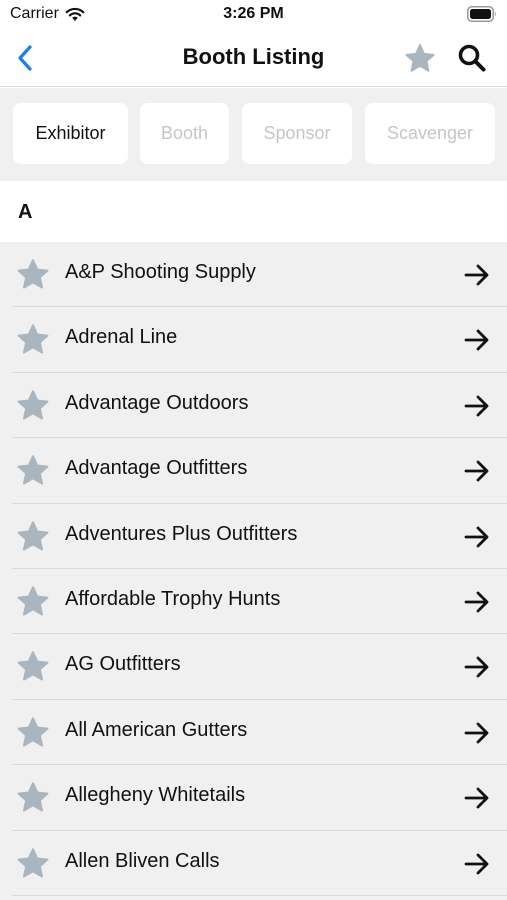 Image resolution: width=507 pixels, height=900 pixels. I want to click on list-item: Advantage Outfitters, so click(253, 471).